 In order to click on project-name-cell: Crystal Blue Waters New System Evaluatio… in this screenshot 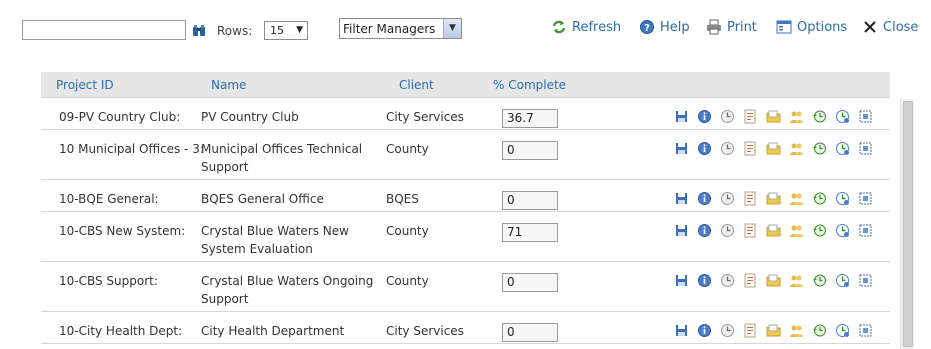, I will do `click(275, 240)`.